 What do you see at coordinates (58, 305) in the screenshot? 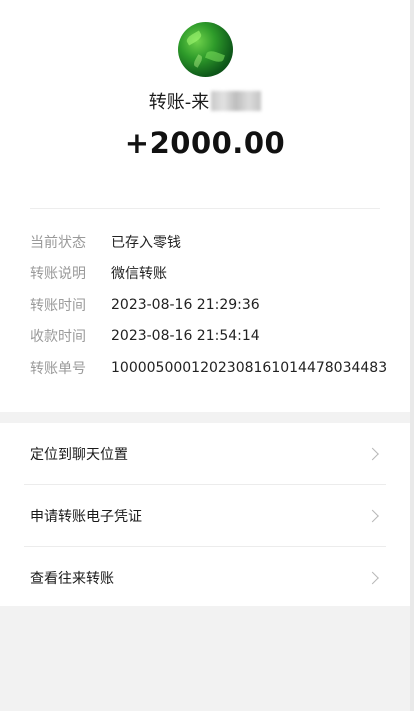
I see `detail-label: 转账时间` at bounding box center [58, 305].